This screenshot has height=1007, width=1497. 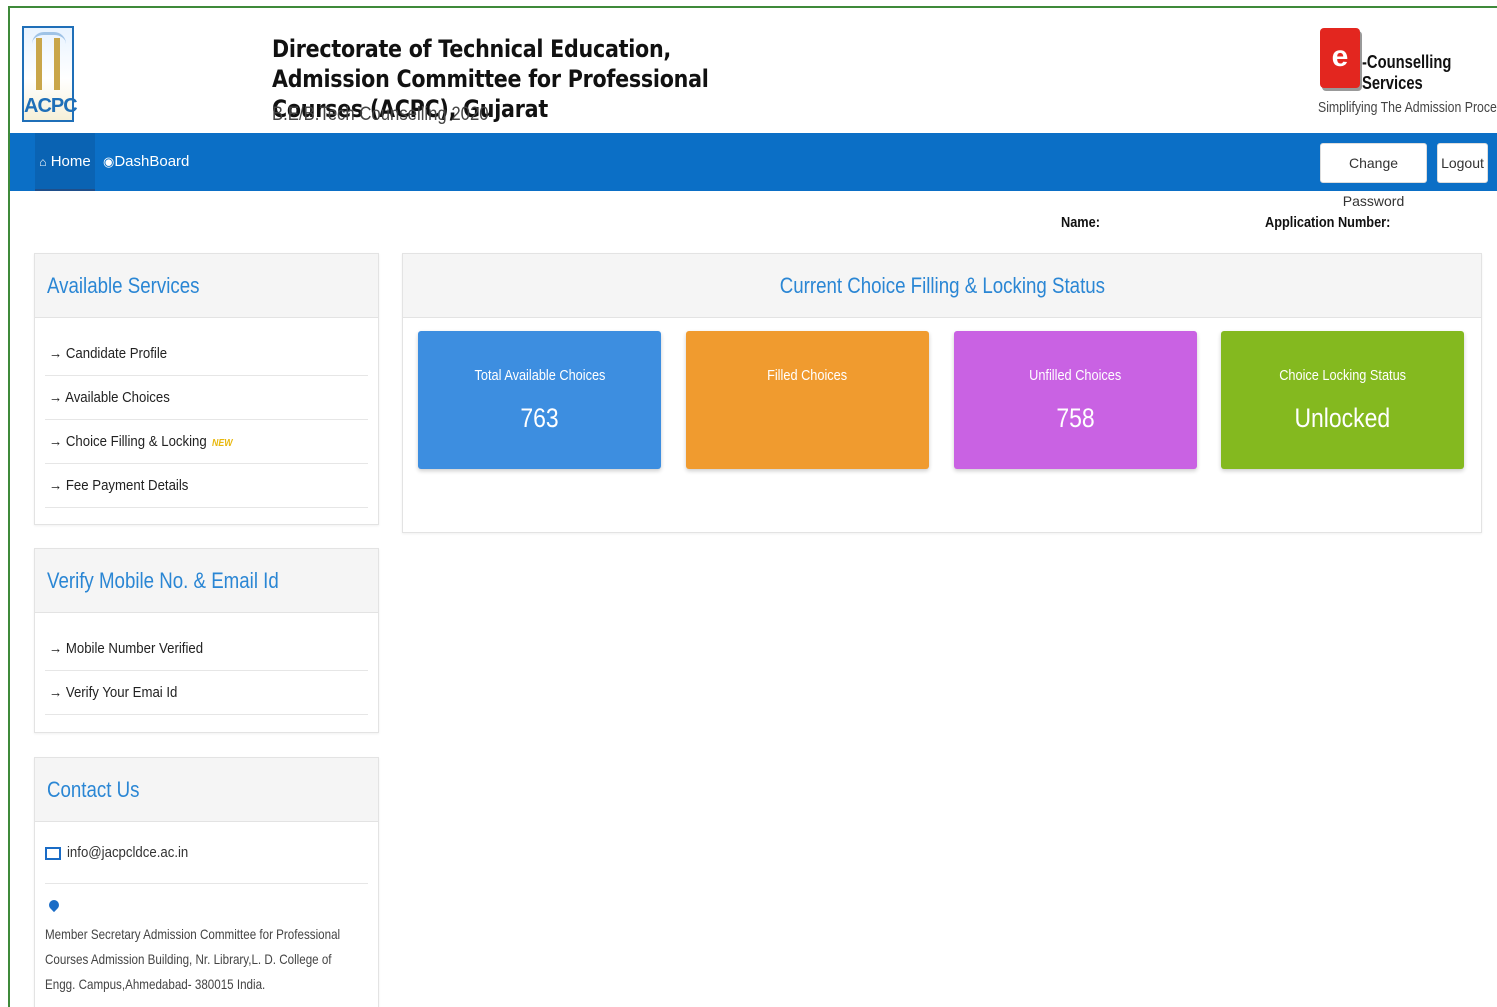 I want to click on name-label: Name:, so click(x=1080, y=222).